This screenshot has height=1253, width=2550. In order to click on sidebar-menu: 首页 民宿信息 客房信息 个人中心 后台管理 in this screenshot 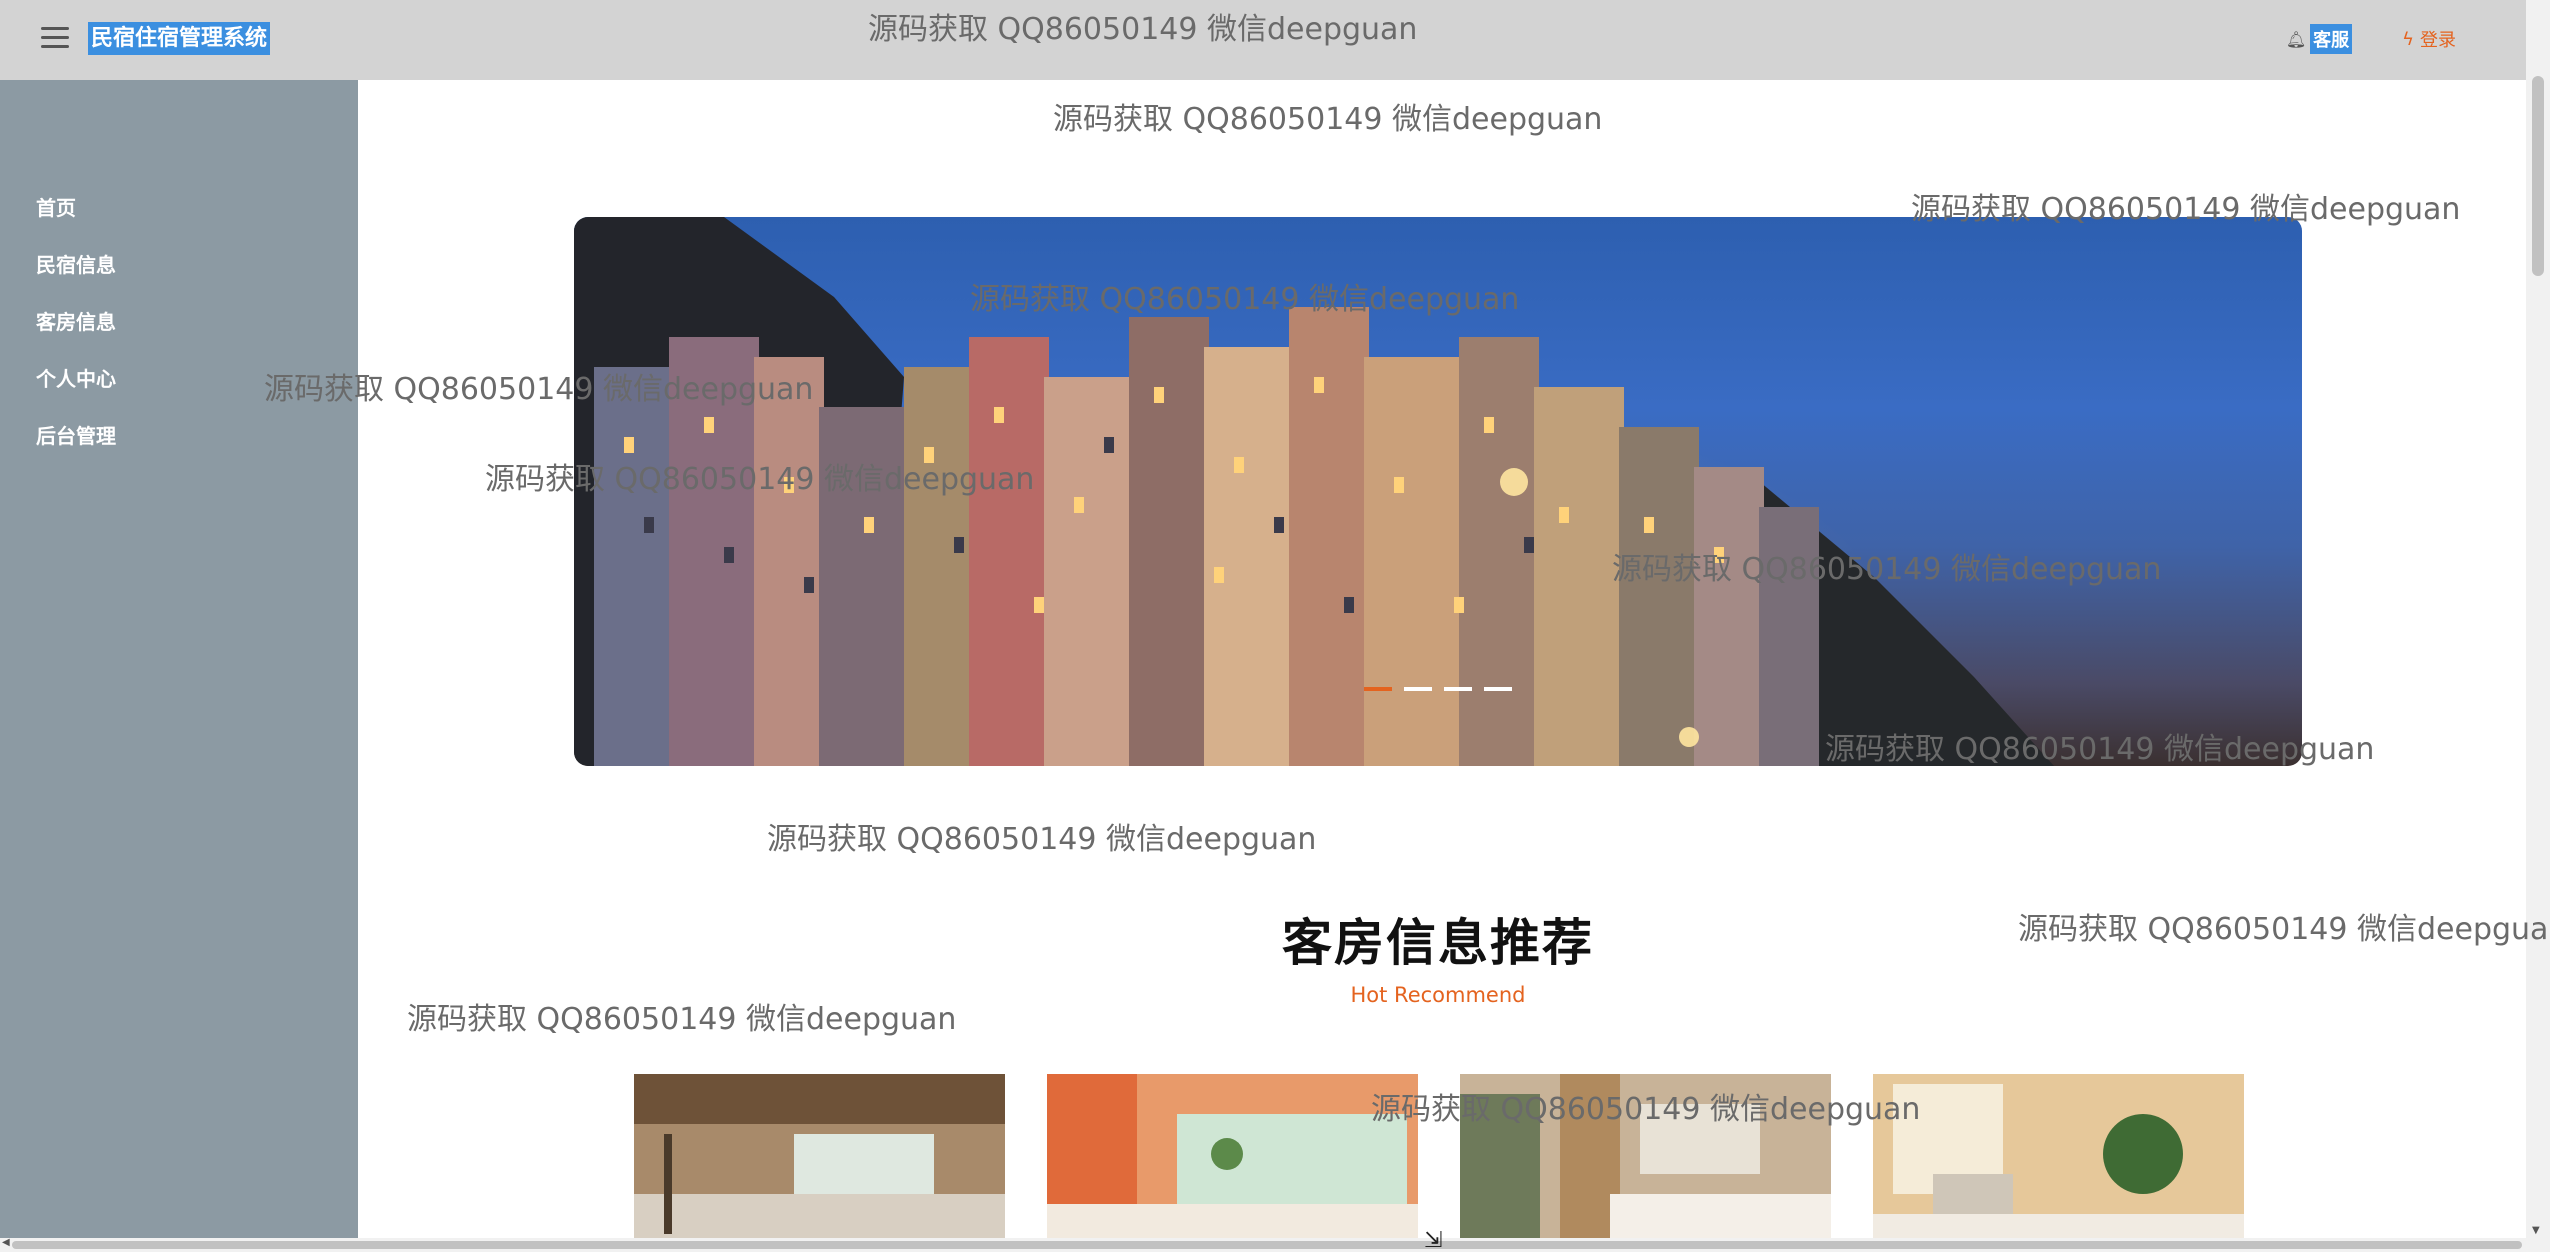, I will do `click(179, 330)`.